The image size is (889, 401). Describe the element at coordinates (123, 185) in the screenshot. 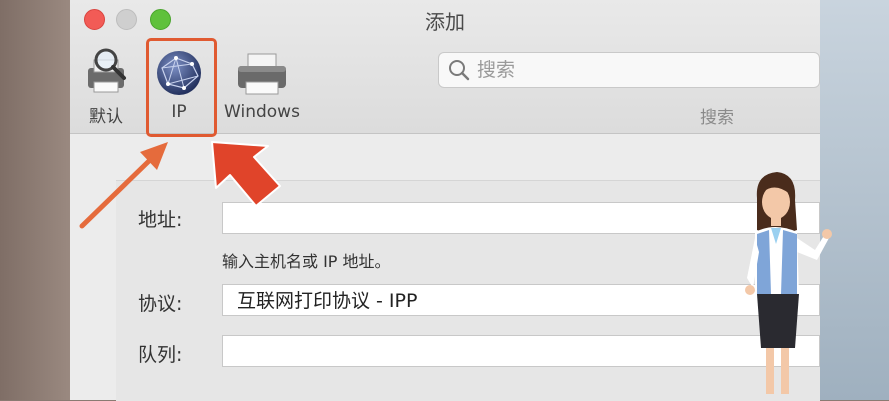

I see `thin-arrow-icon` at that location.